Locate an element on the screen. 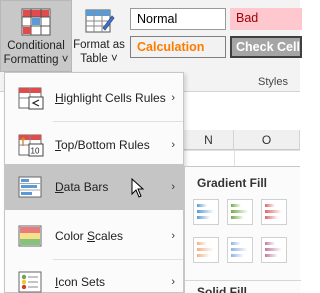 The height and width of the screenshot is (293, 320). gradient-orange-bar-icon is located at coordinates (205, 249).